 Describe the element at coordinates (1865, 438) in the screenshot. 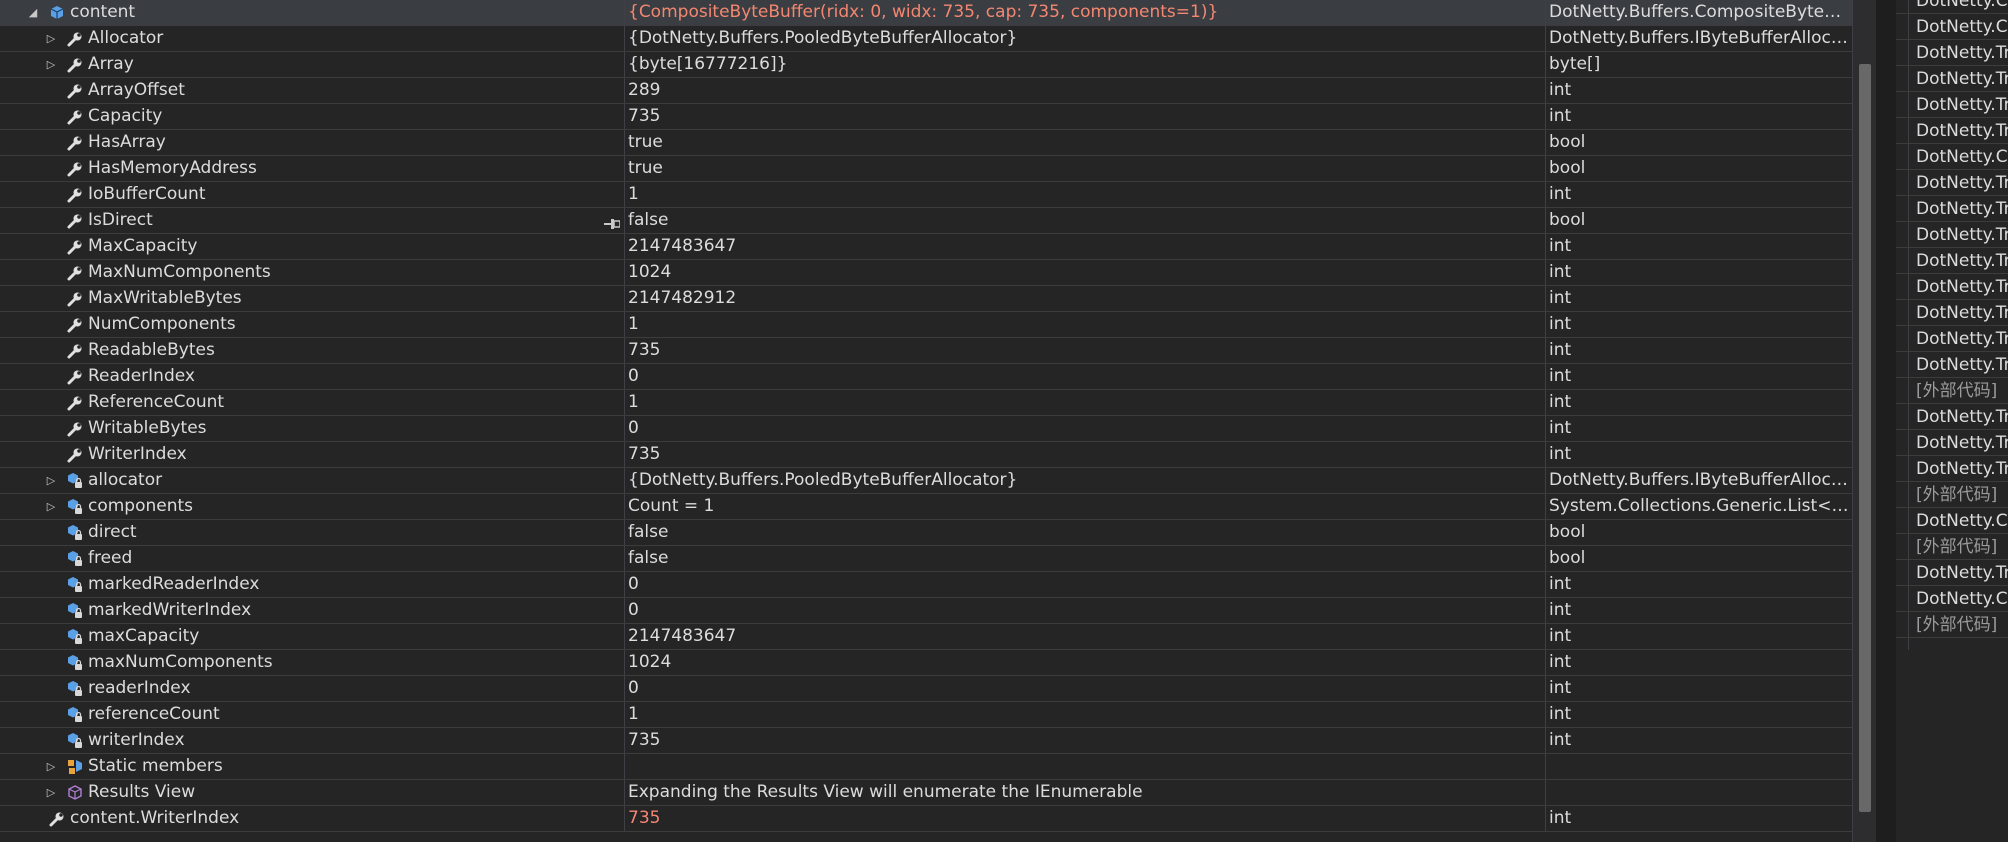

I see `scrollbar-thumb` at that location.